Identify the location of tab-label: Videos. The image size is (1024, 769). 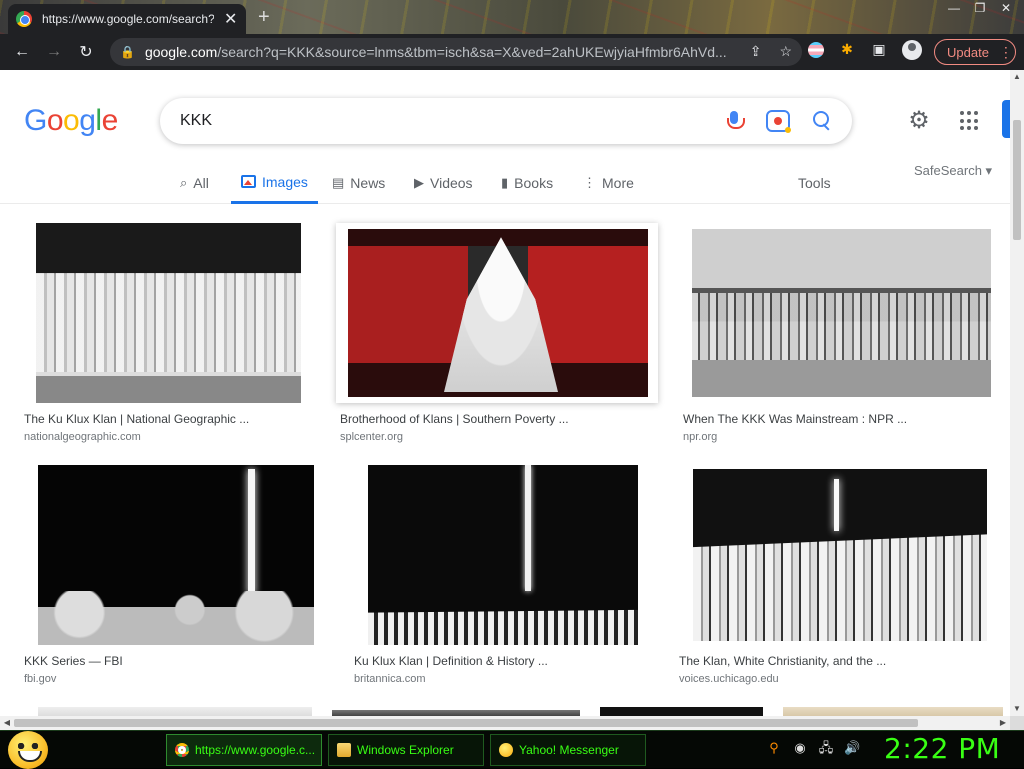
(451, 183).